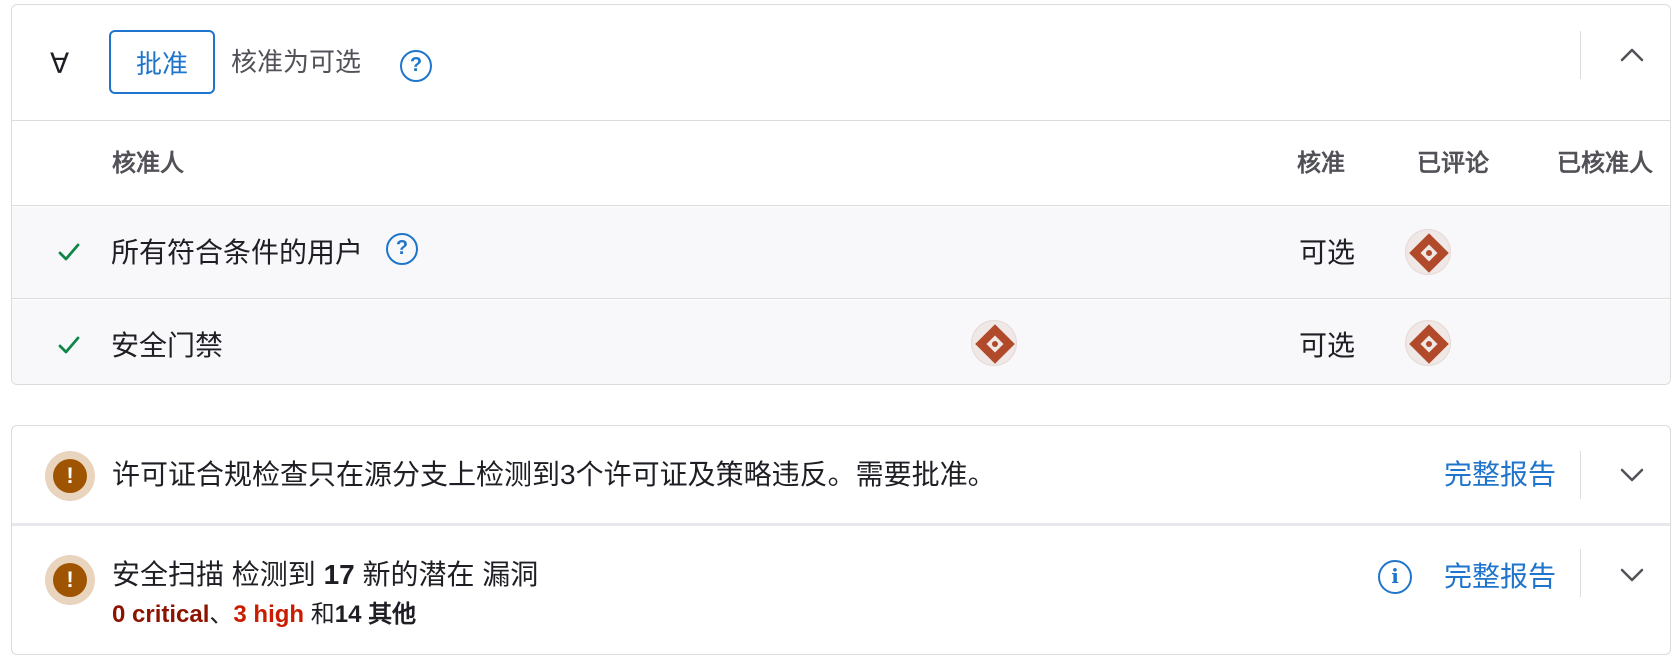  Describe the element at coordinates (296, 62) in the screenshot. I see `approval-status: 核准为可选` at that location.